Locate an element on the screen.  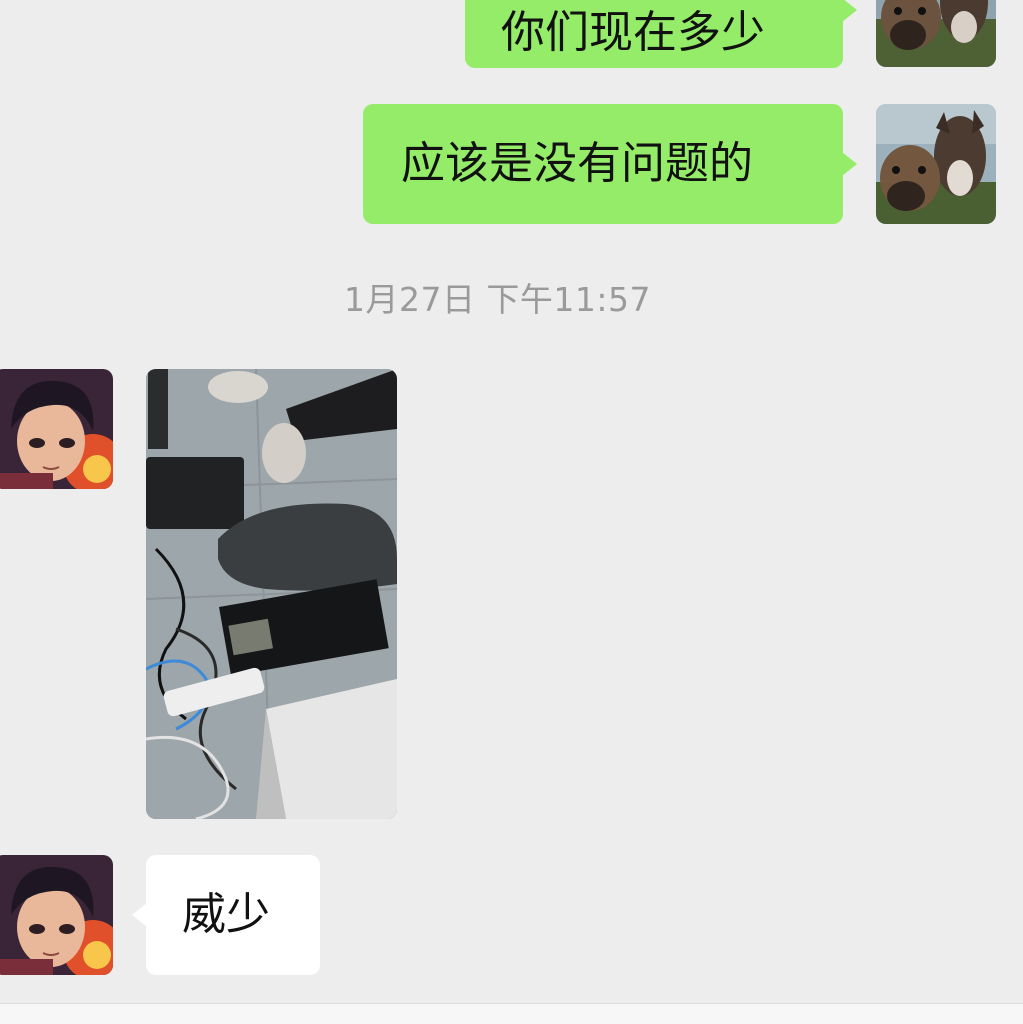
message-text: 威少 is located at coordinates (226, 914).